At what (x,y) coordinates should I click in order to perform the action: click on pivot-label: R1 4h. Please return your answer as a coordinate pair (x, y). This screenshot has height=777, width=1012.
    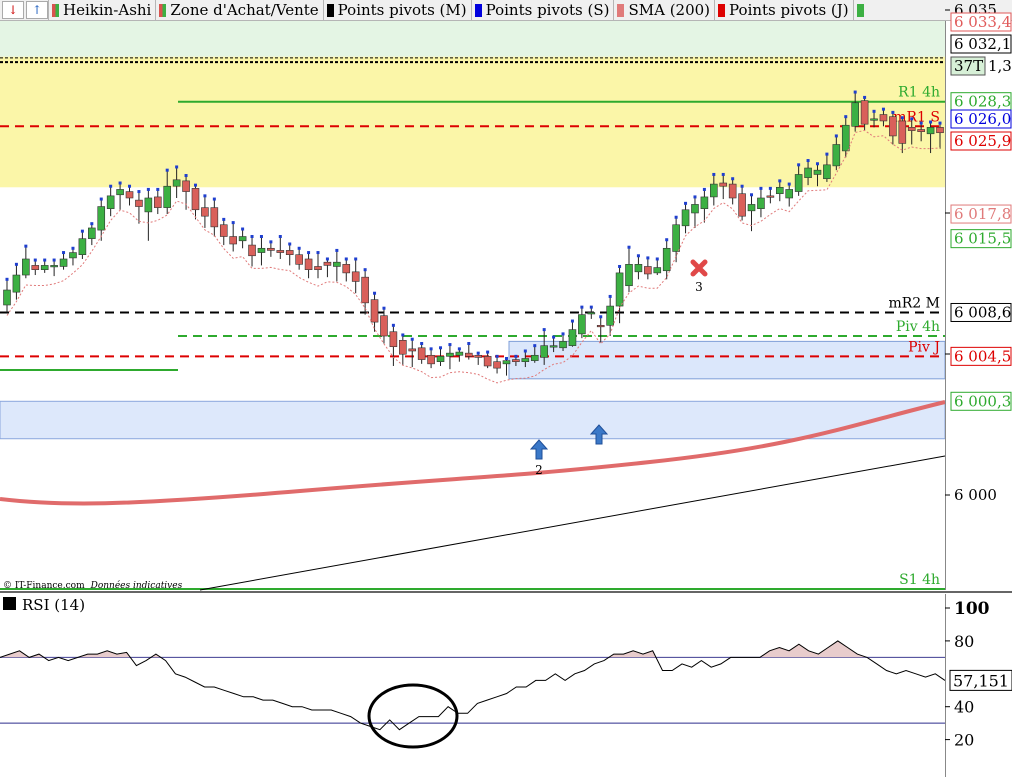
    Looking at the image, I should click on (919, 93).